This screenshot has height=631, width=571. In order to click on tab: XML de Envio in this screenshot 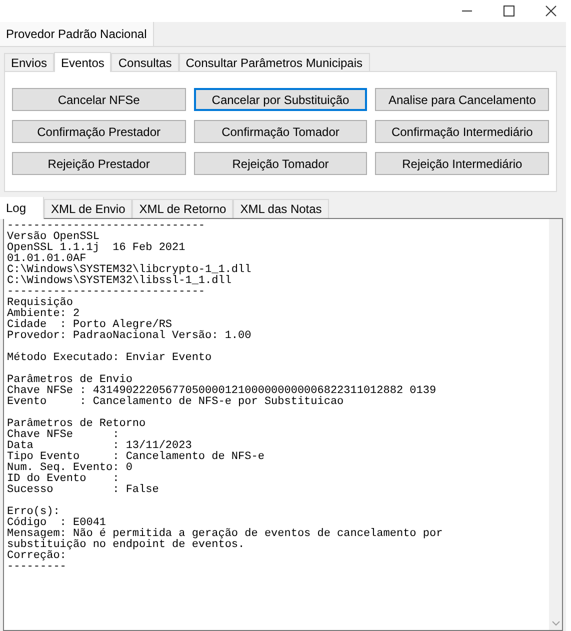, I will do `click(88, 208)`.